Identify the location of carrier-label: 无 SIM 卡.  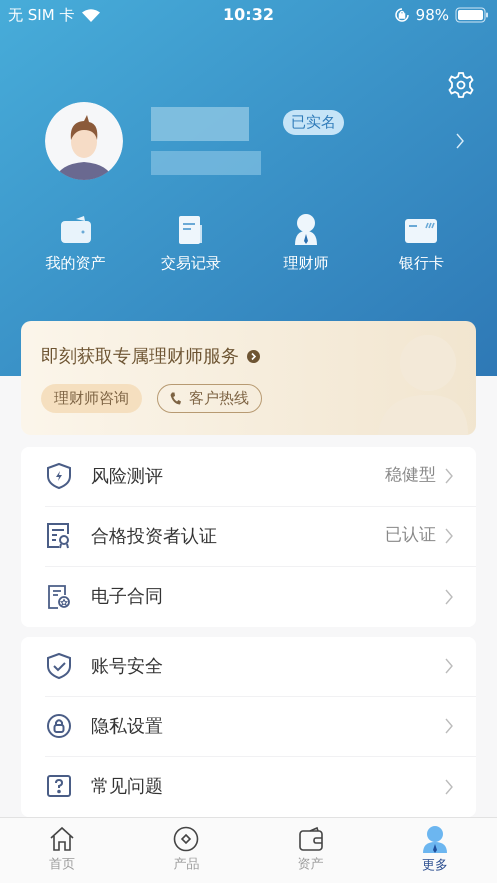
(41, 15).